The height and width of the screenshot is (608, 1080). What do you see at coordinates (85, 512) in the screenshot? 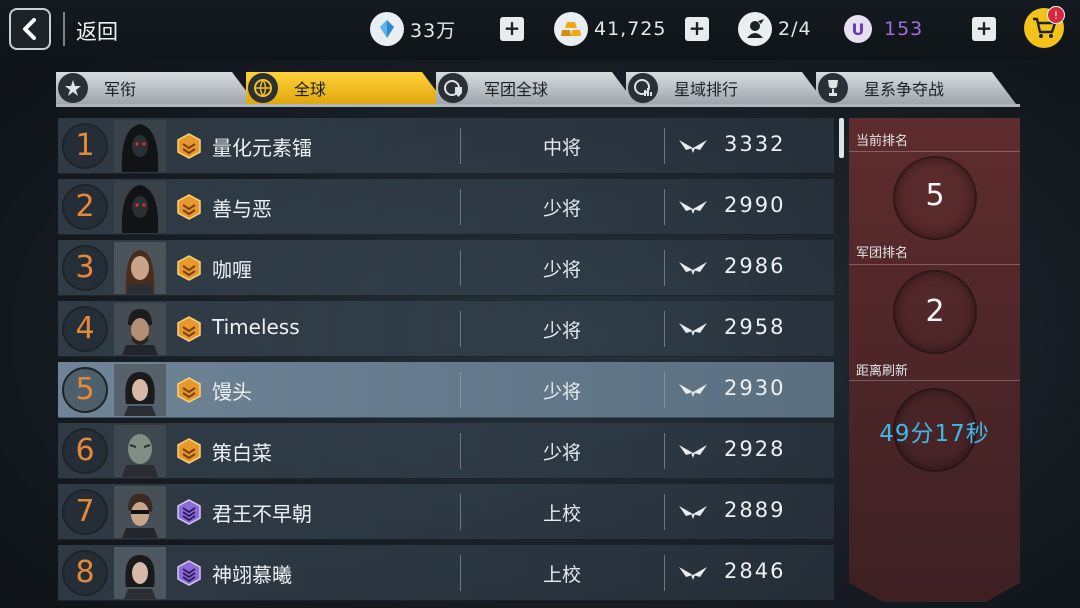
I see `rank-number: 7` at bounding box center [85, 512].